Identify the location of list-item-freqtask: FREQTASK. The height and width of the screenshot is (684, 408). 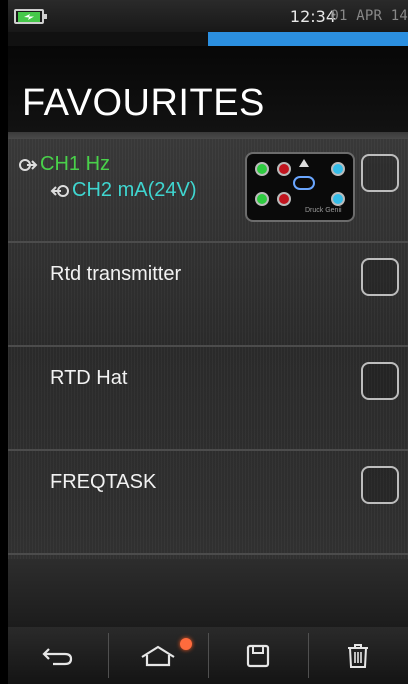
(208, 503).